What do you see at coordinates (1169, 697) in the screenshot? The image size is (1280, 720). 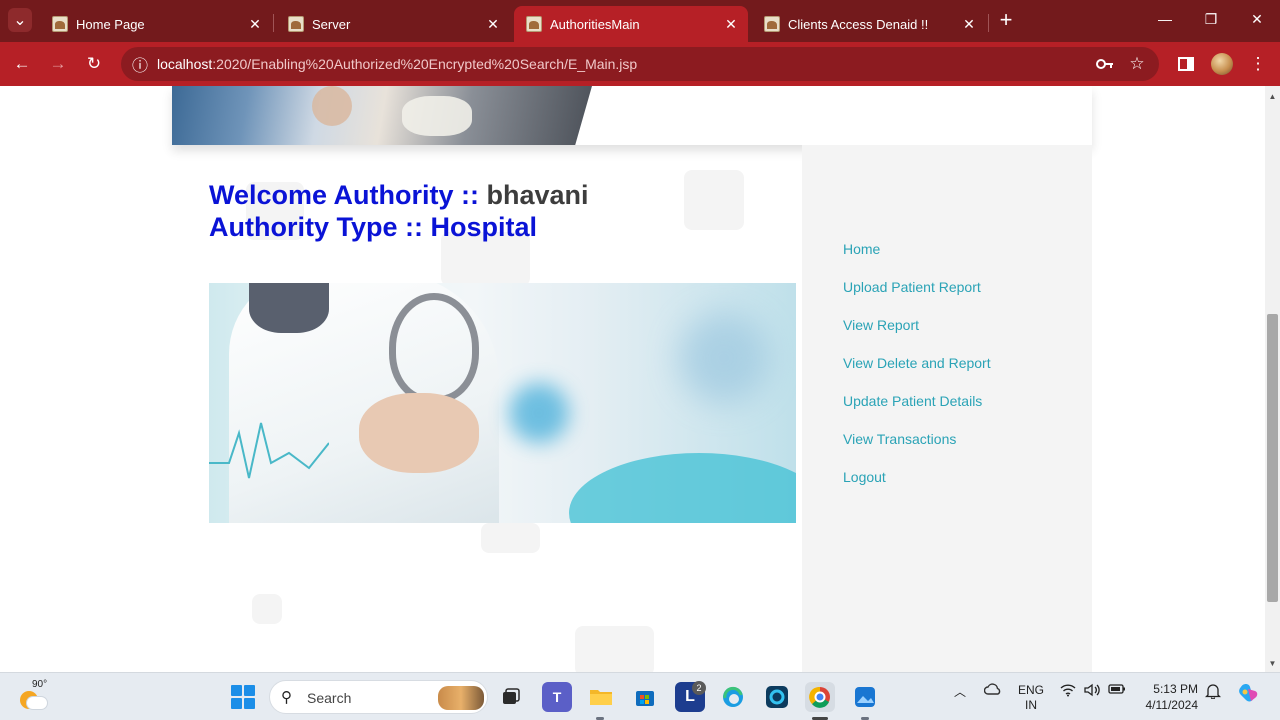 I see `system-clock: 5:13 PM 4/11/2024` at bounding box center [1169, 697].